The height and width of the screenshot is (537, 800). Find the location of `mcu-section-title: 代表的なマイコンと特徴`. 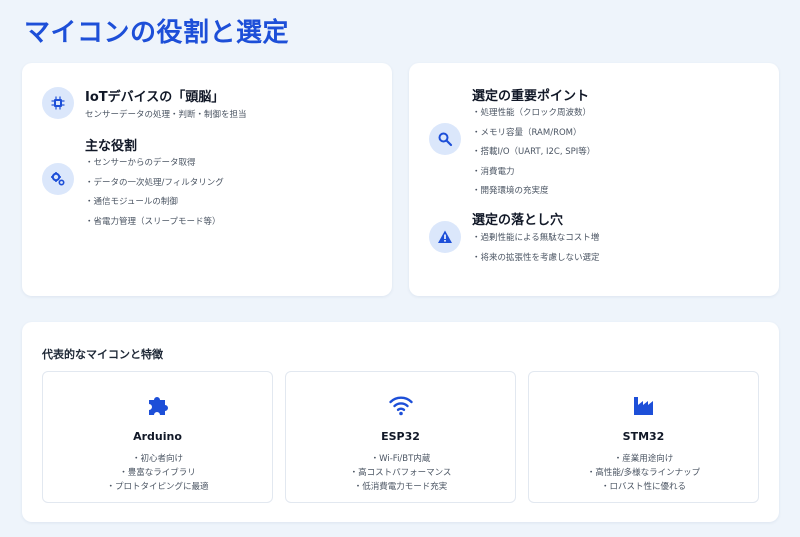

mcu-section-title: 代表的なマイコンと特徴 is located at coordinates (102, 354).